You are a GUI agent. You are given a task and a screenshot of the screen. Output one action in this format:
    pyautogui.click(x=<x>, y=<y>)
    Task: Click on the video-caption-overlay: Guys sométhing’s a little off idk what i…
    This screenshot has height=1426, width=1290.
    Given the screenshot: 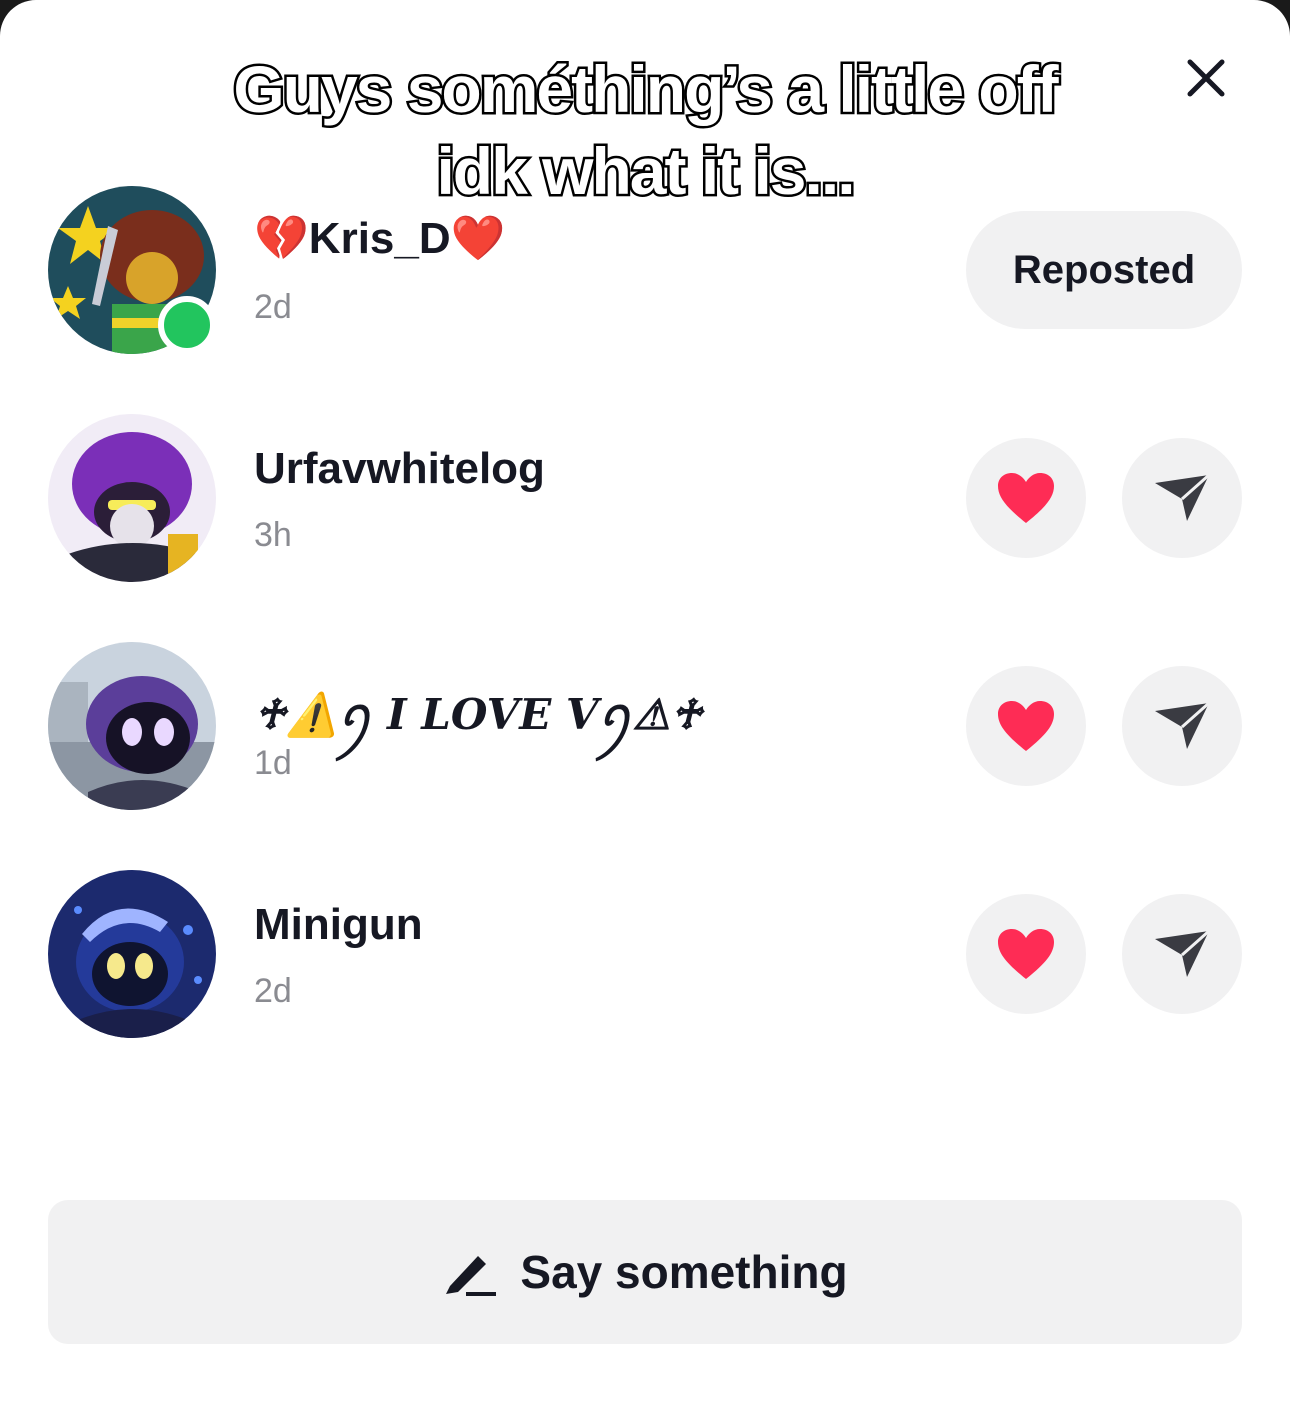 What is the action you would take?
    pyautogui.click(x=645, y=130)
    